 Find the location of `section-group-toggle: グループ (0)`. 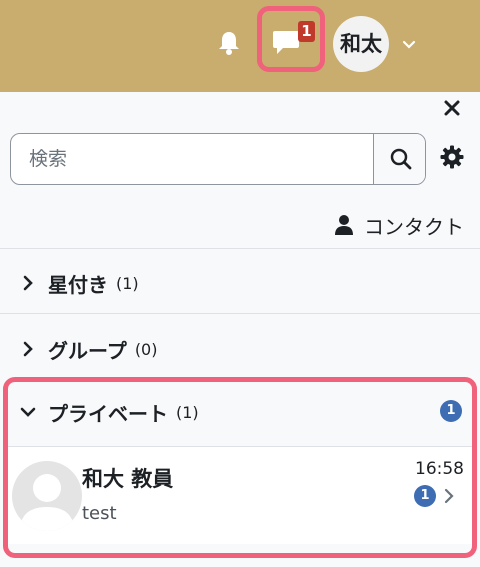

section-group-toggle: グループ (0) is located at coordinates (88, 349).